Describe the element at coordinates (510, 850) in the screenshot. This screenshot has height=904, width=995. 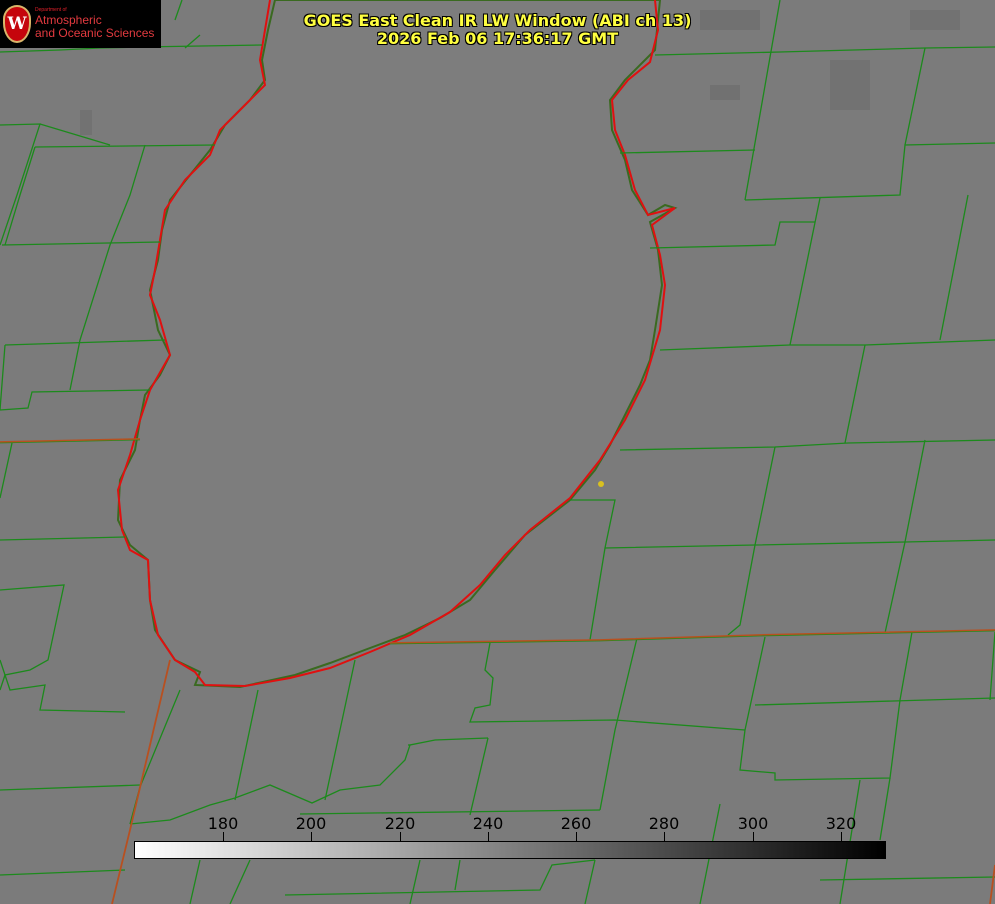
I see `colorbar` at that location.